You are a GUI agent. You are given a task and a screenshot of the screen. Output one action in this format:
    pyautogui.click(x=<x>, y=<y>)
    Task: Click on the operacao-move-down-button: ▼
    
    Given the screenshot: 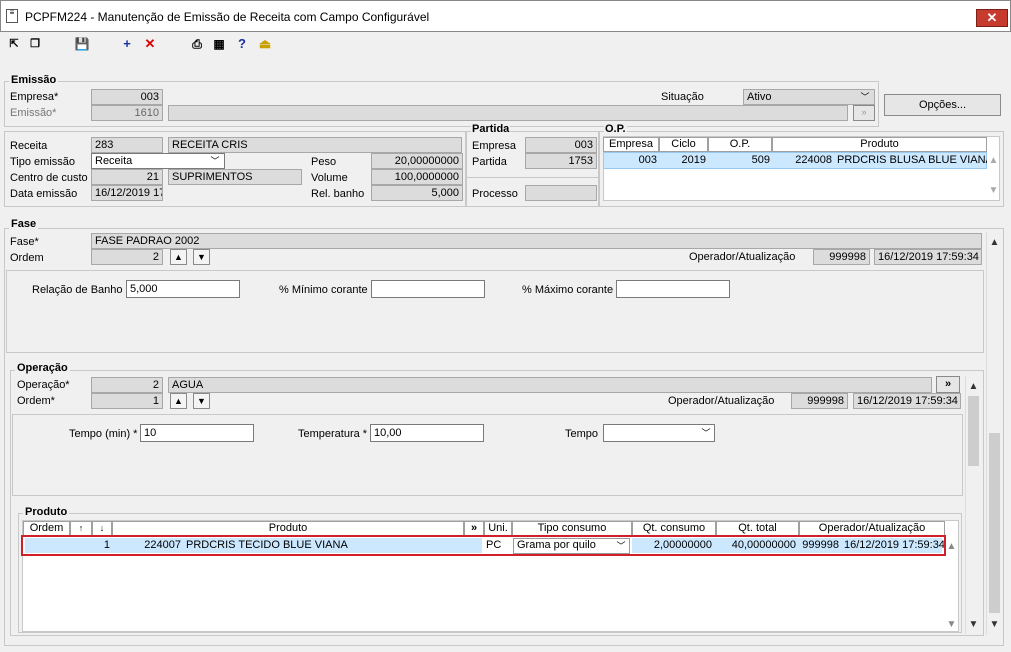 What is the action you would take?
    pyautogui.click(x=201, y=401)
    